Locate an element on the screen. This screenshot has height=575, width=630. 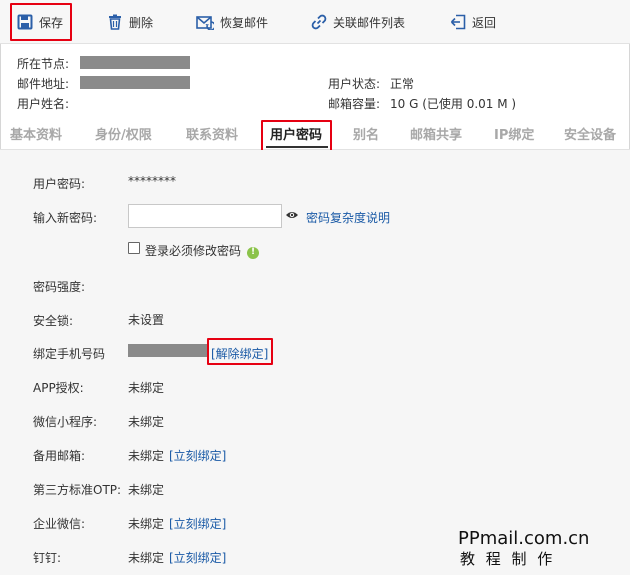
password-tab-highlight-box is located at coordinates (296, 136).